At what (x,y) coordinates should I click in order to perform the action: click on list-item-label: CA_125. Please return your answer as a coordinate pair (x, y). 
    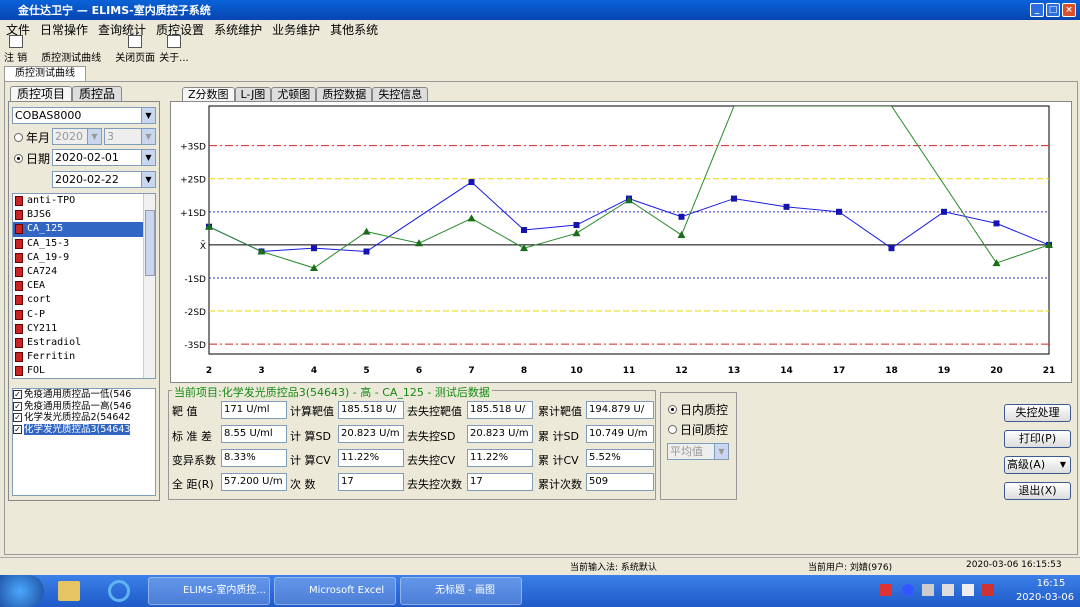
    Looking at the image, I should click on (45, 229).